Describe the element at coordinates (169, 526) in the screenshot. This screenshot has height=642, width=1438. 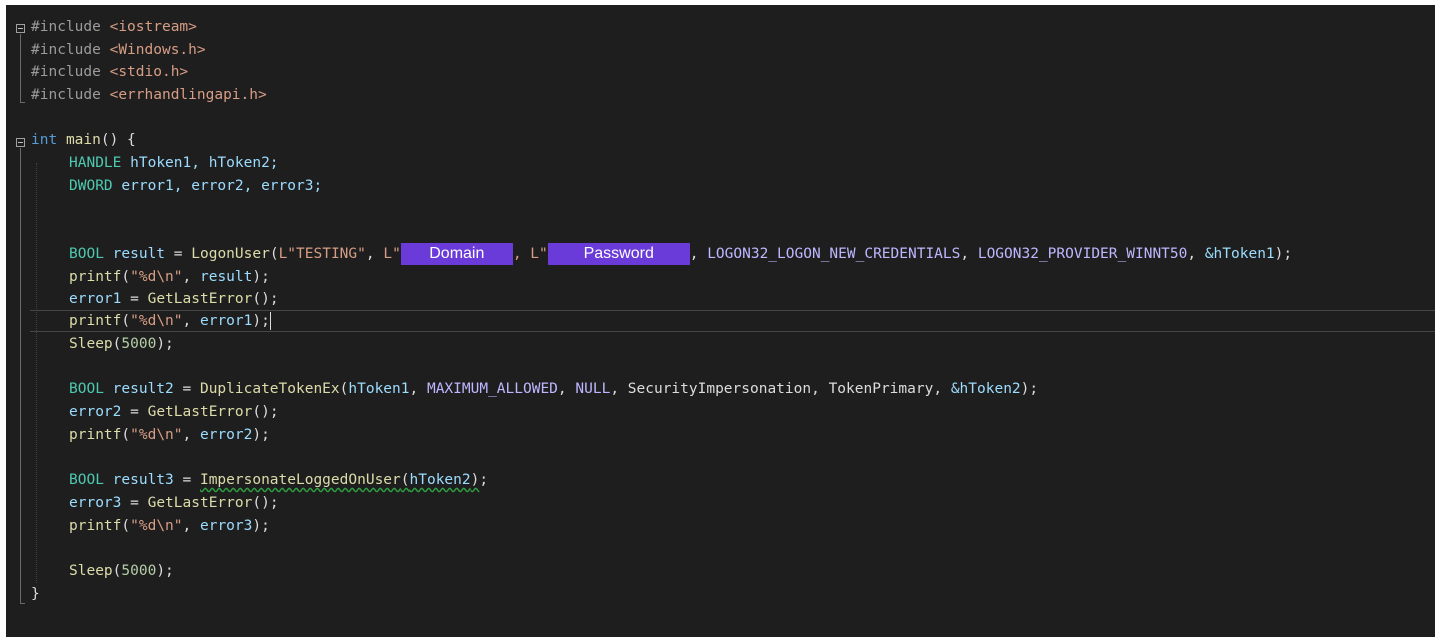
I see `code-line-printf-error3: printf("%d\n", error3);` at that location.